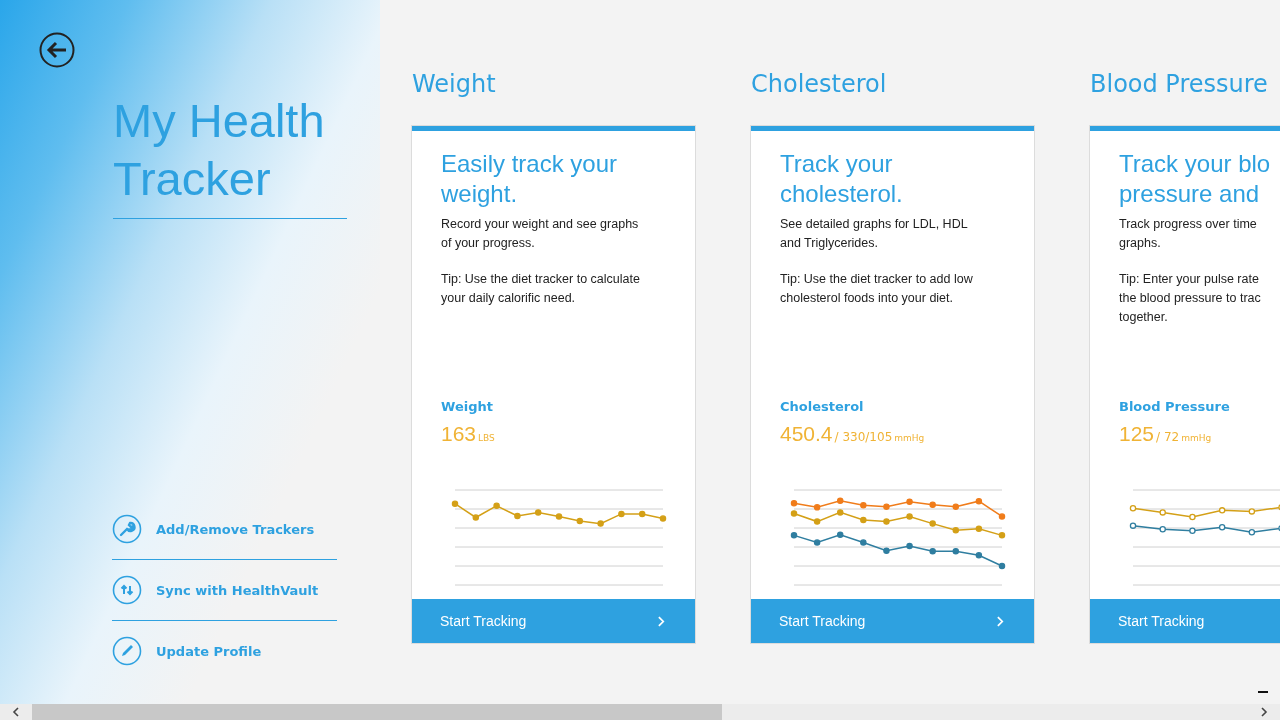 This screenshot has width=1280, height=720. What do you see at coordinates (127, 529) in the screenshot?
I see `wrench-icon` at bounding box center [127, 529].